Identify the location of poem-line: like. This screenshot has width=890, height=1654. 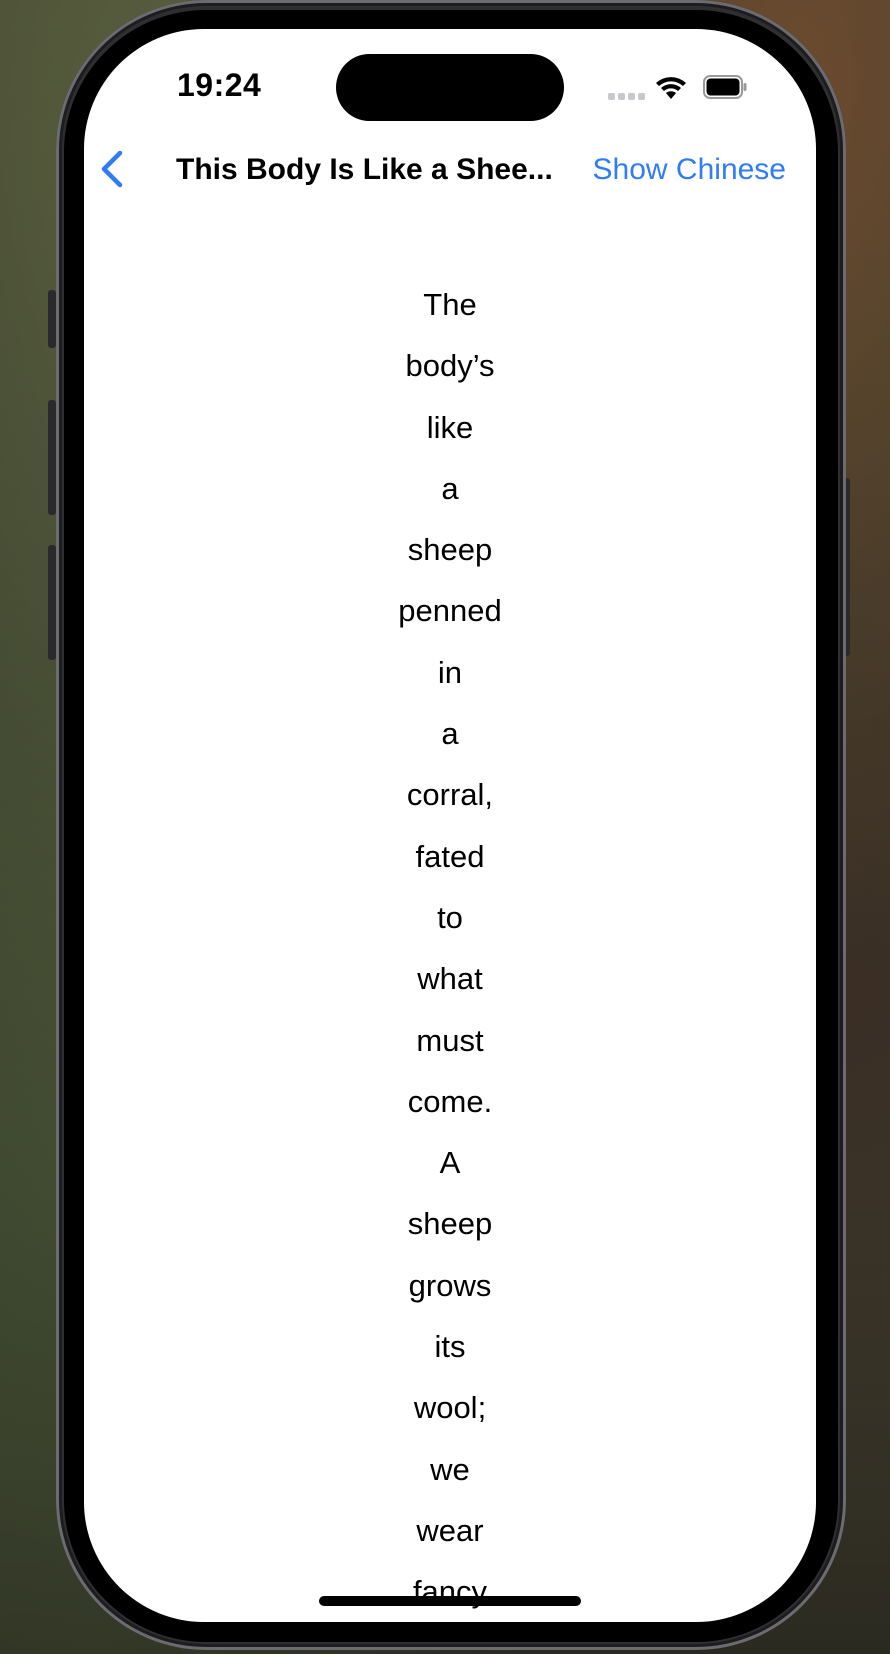
(450, 427).